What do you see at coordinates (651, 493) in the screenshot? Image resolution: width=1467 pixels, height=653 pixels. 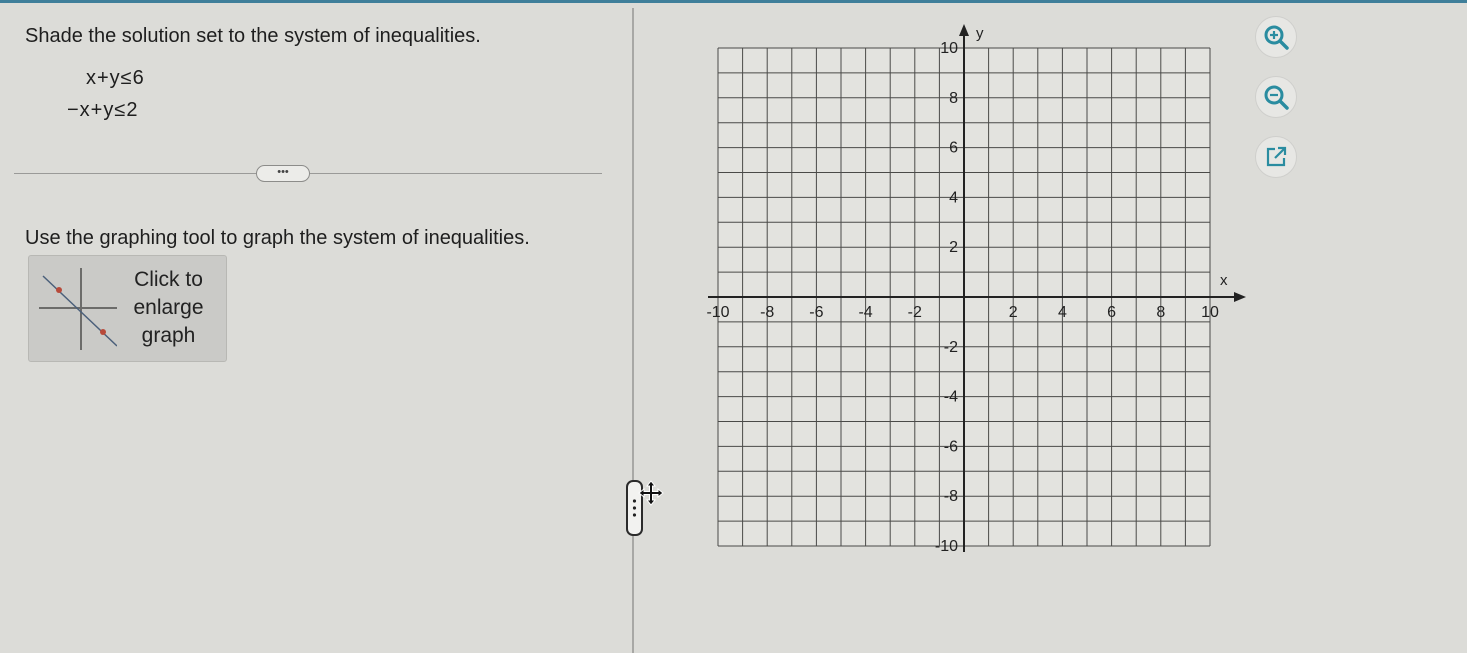 I see `move-cursor-icon` at bounding box center [651, 493].